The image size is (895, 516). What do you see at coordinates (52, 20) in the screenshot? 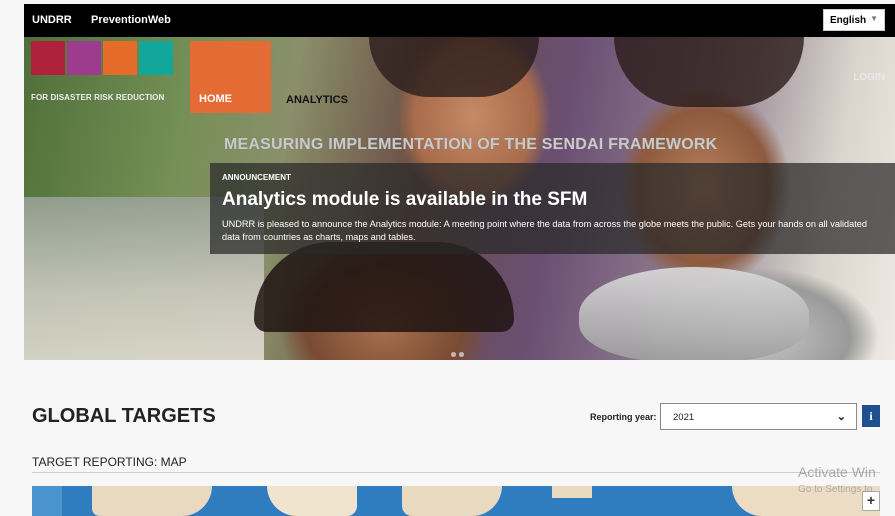
I see `undrr-link: UNDRR` at bounding box center [52, 20].